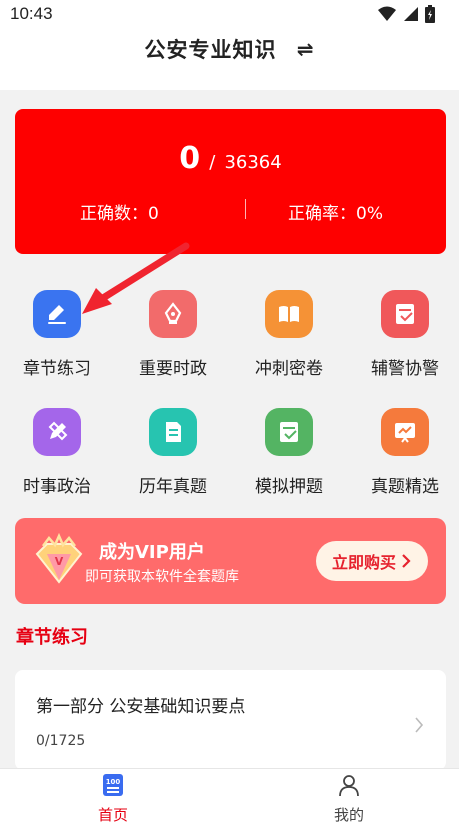  Describe the element at coordinates (405, 432) in the screenshot. I see `chart-board-icon` at that location.